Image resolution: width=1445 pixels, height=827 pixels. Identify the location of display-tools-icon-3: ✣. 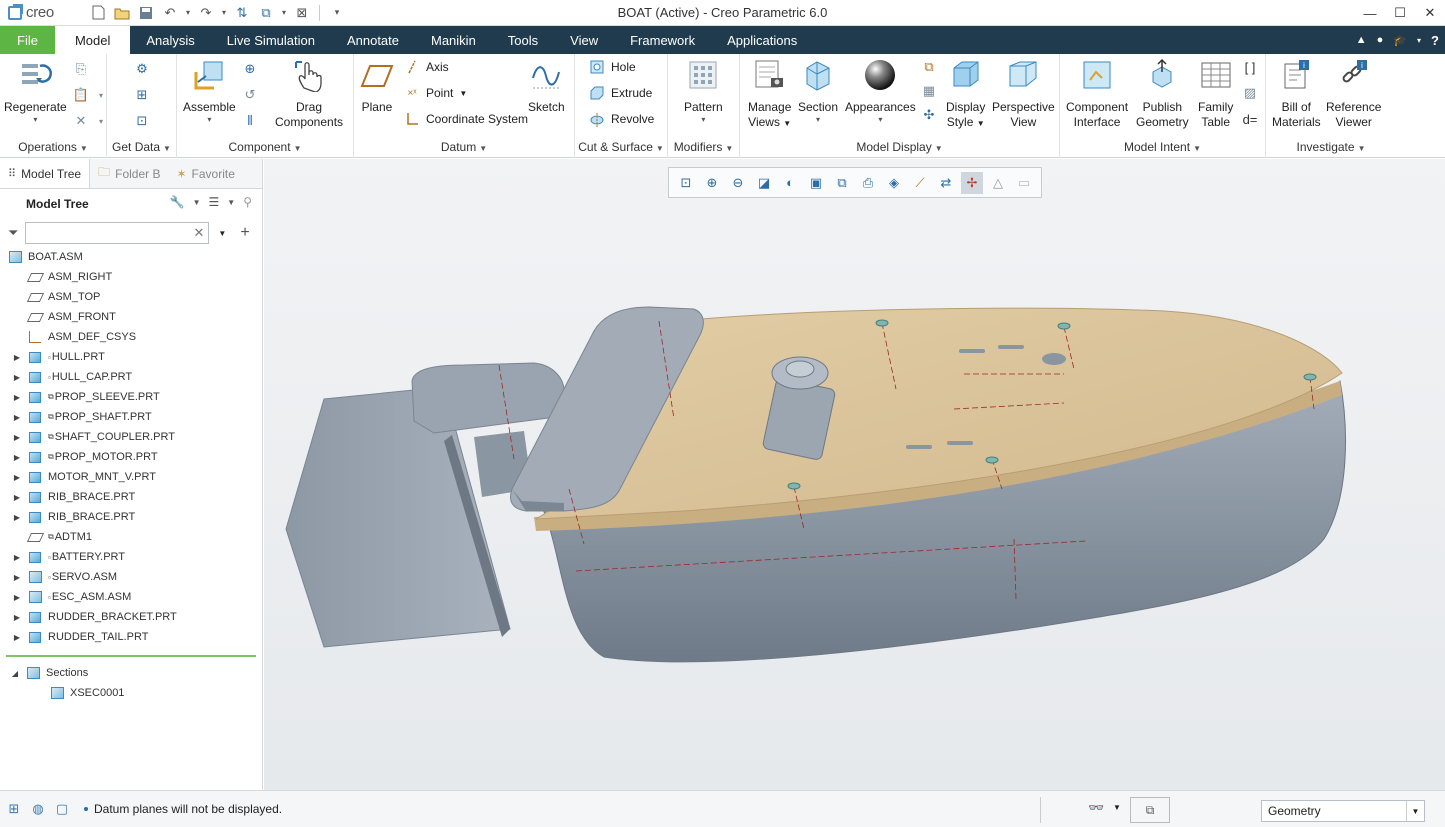
(929, 115).